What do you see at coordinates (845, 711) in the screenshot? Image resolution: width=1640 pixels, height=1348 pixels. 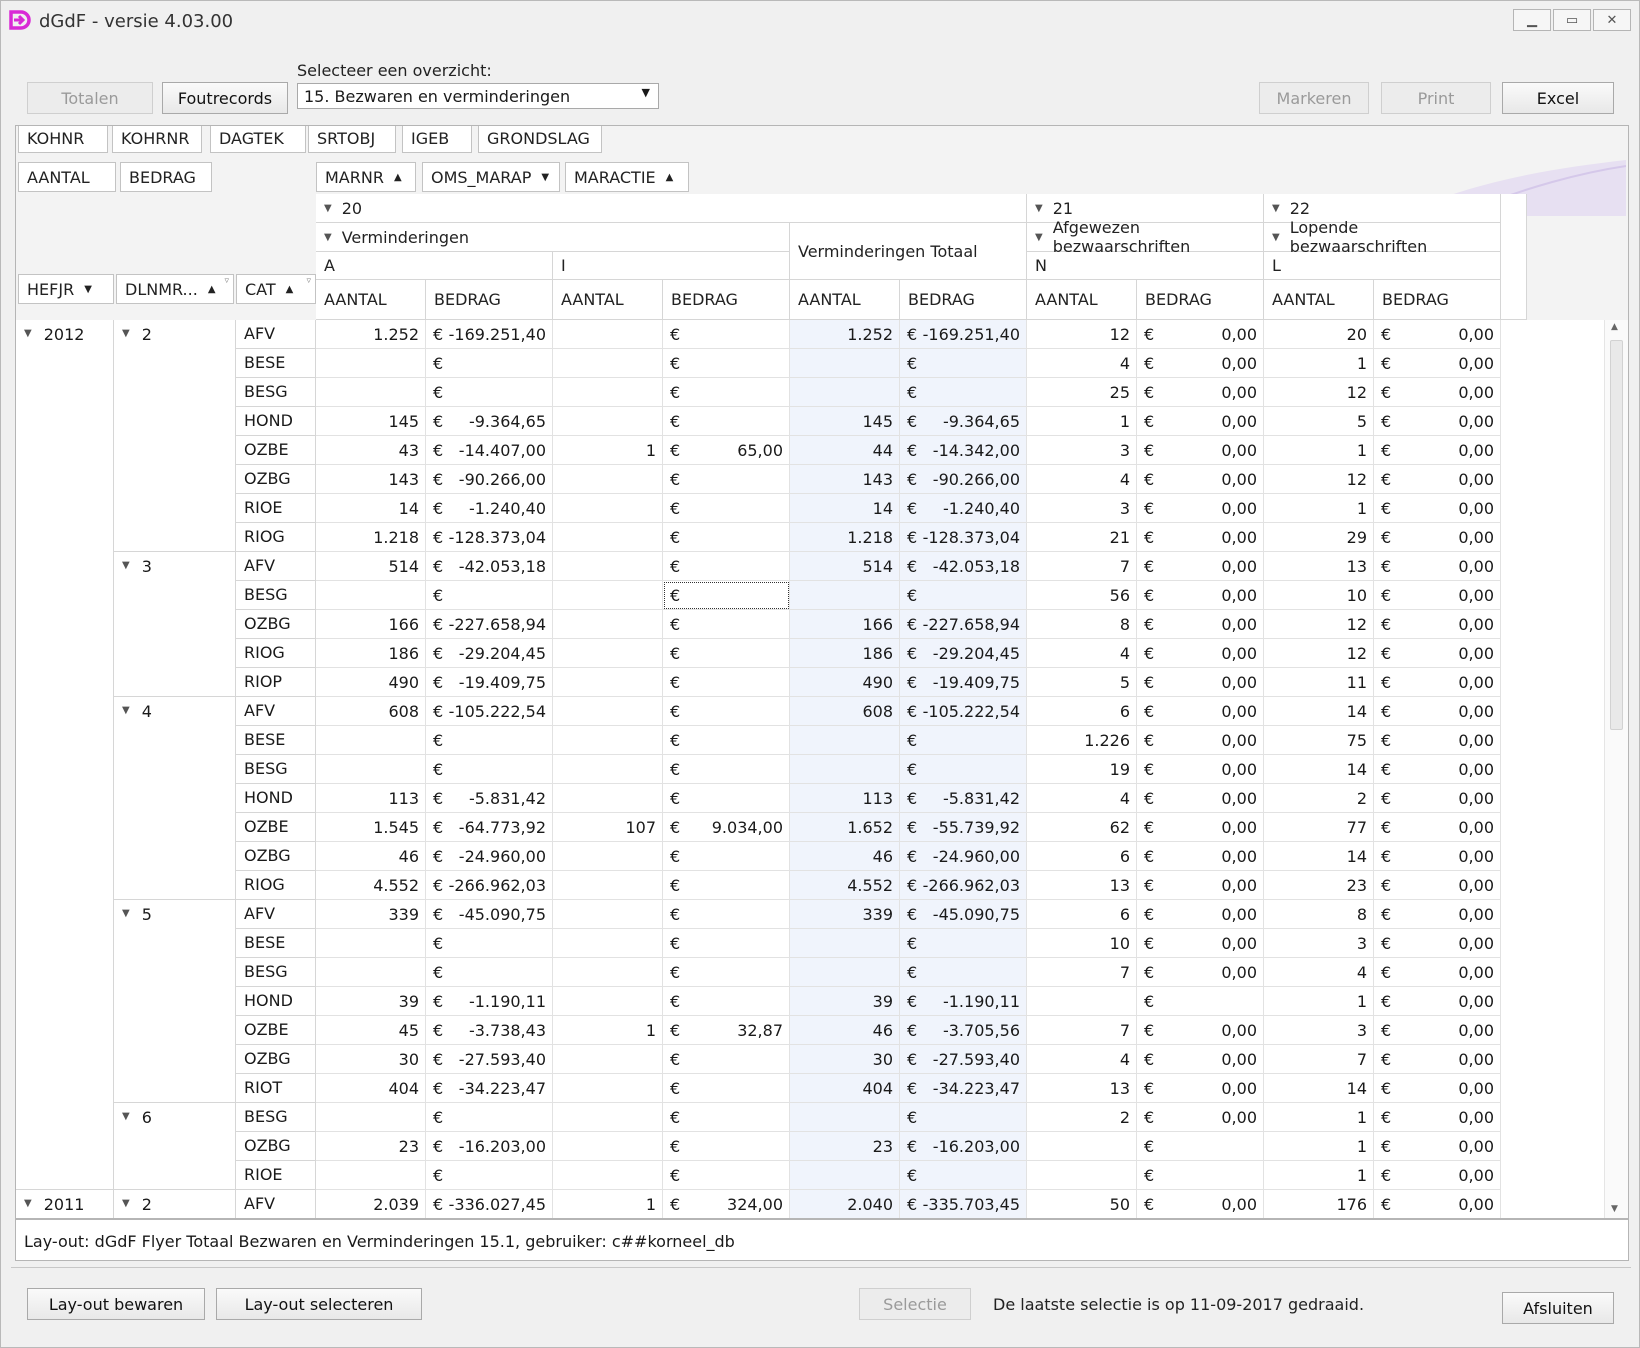 I see `cell-aantal: 608` at bounding box center [845, 711].